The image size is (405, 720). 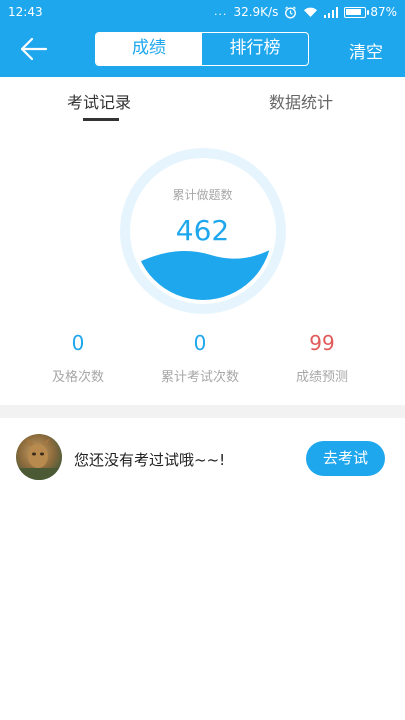 I want to click on network-speed: 32.9K/s, so click(x=256, y=12).